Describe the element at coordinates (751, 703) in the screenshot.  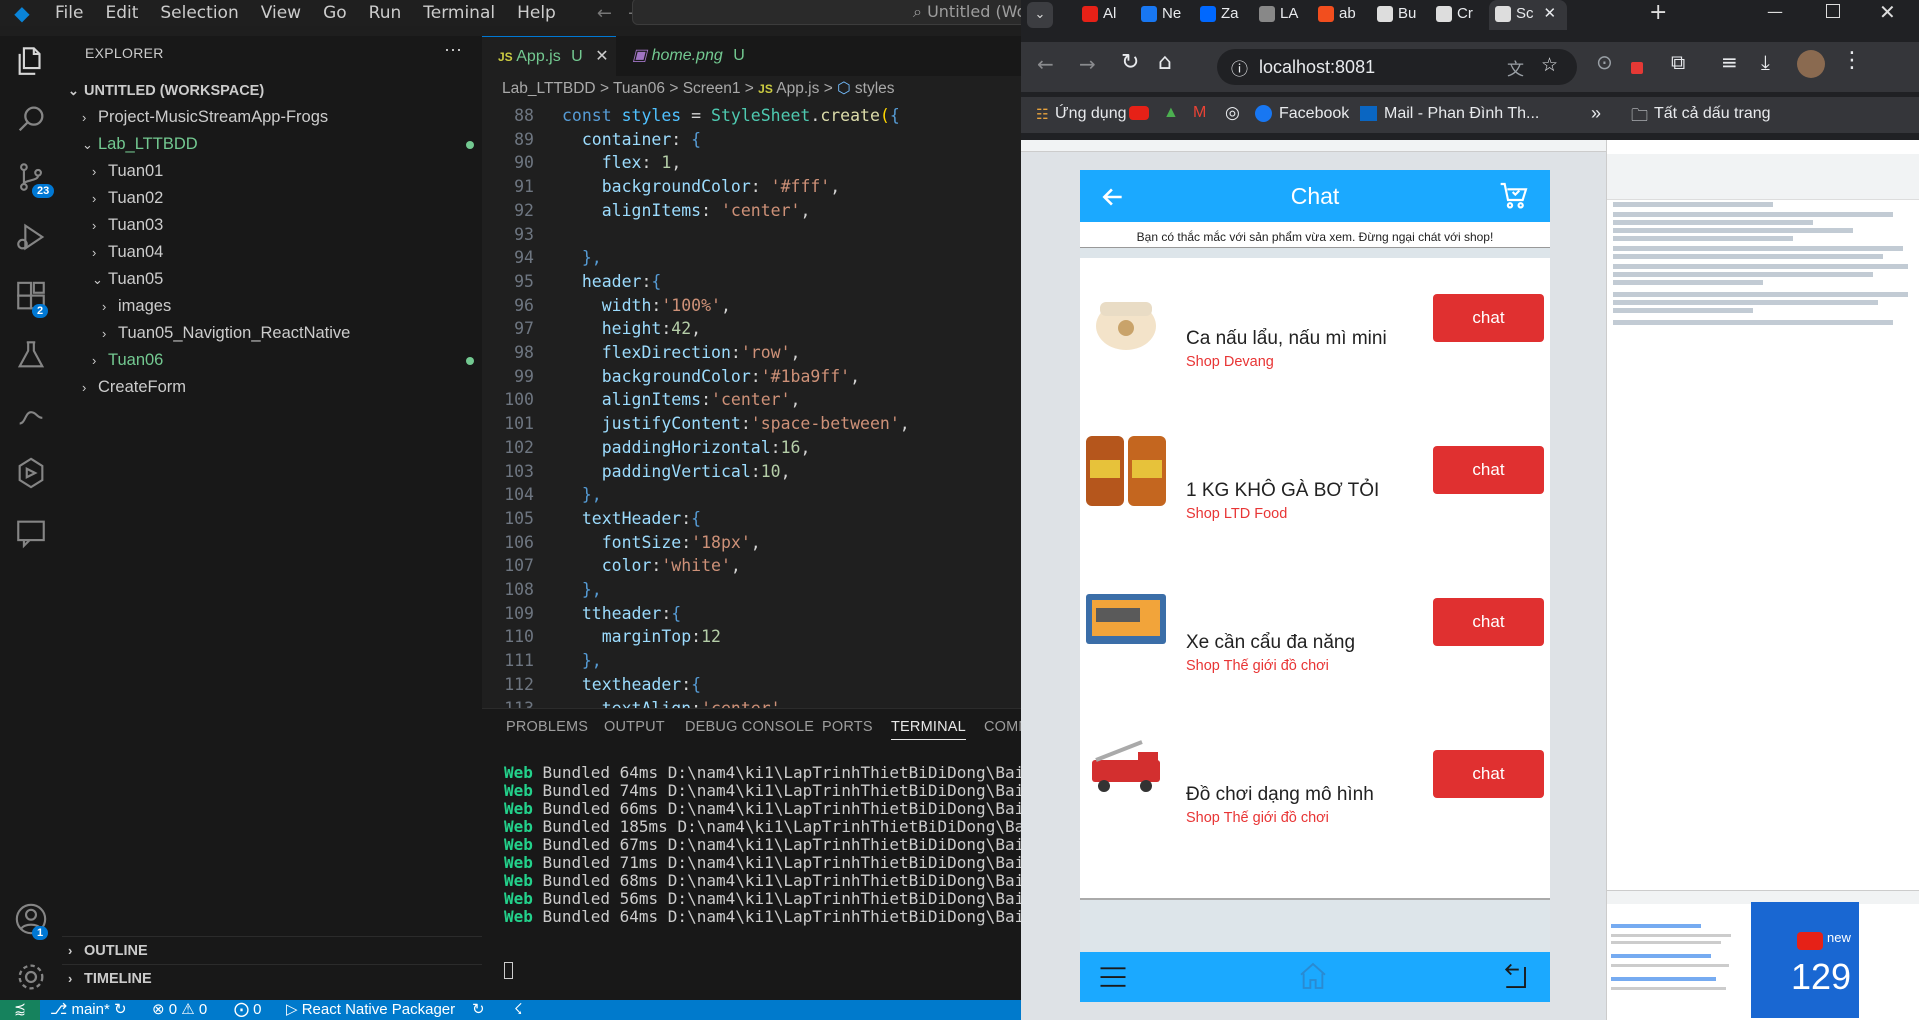
I see `code-line: 113 textAlign:'center',` at that location.